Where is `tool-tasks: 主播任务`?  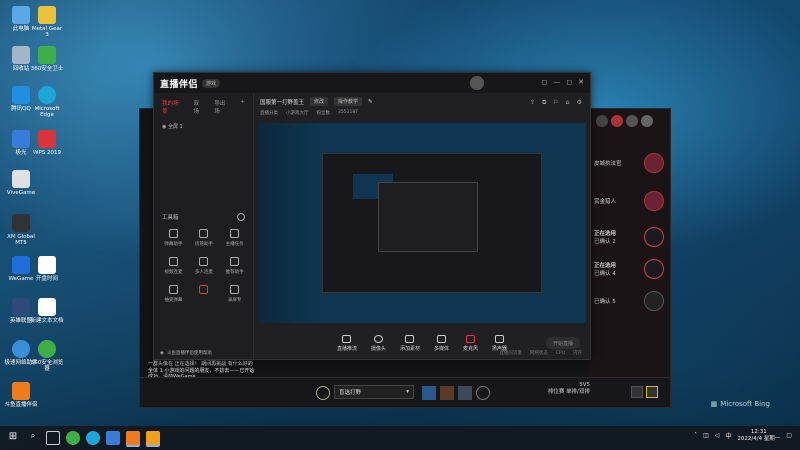 tool-tasks: 主播任务 is located at coordinates (234, 238).